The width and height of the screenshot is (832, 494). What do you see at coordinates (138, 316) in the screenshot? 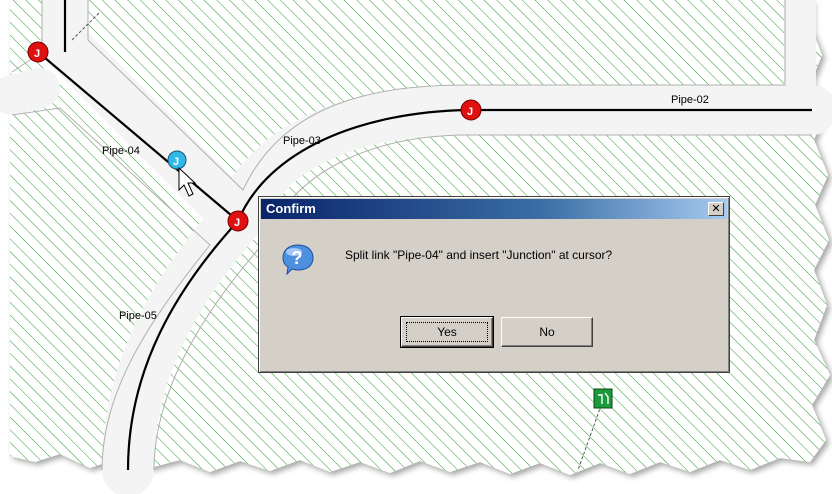
I see `pipe-05-label: Pipe-05` at bounding box center [138, 316].